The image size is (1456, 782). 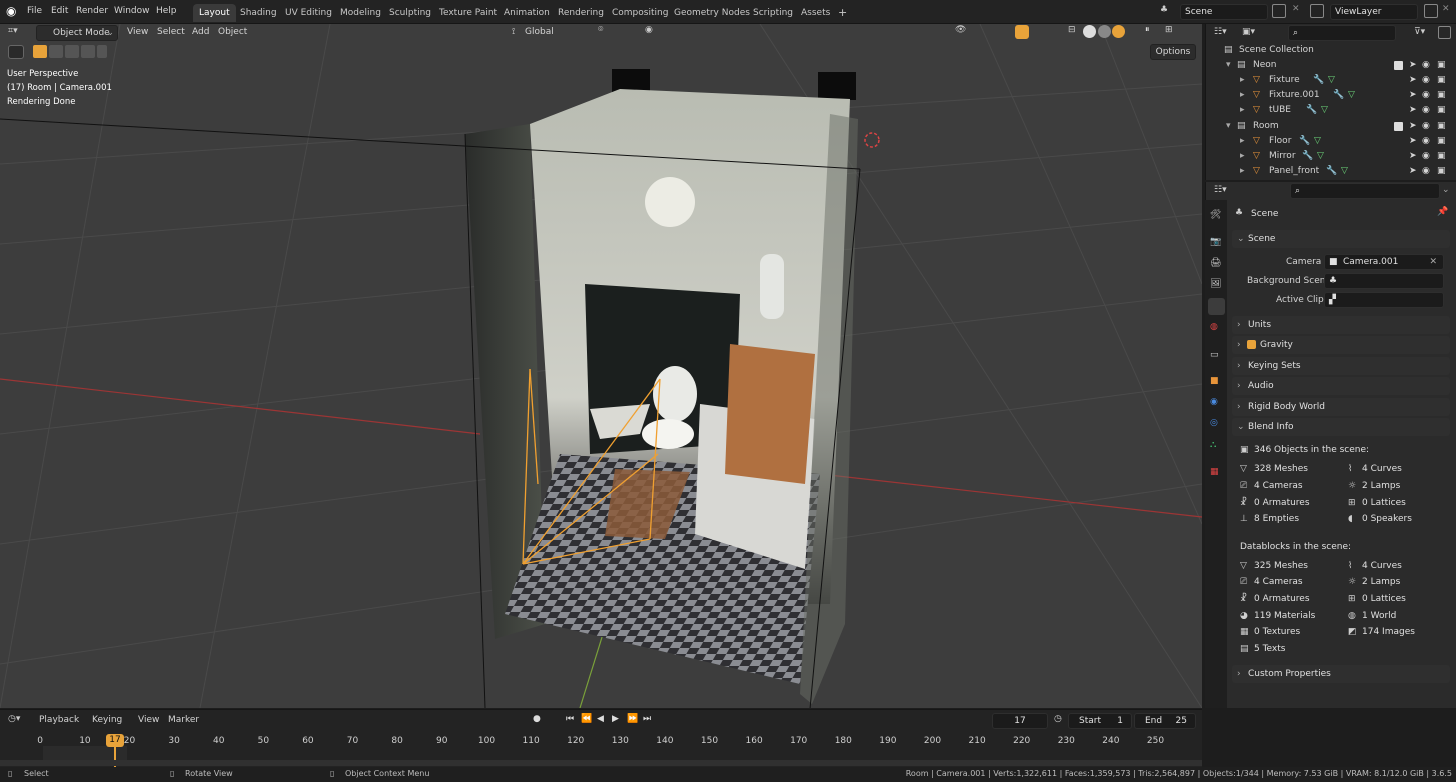 What do you see at coordinates (13, 31) in the screenshot?
I see `editor-type-icon: ⌗▾` at bounding box center [13, 31].